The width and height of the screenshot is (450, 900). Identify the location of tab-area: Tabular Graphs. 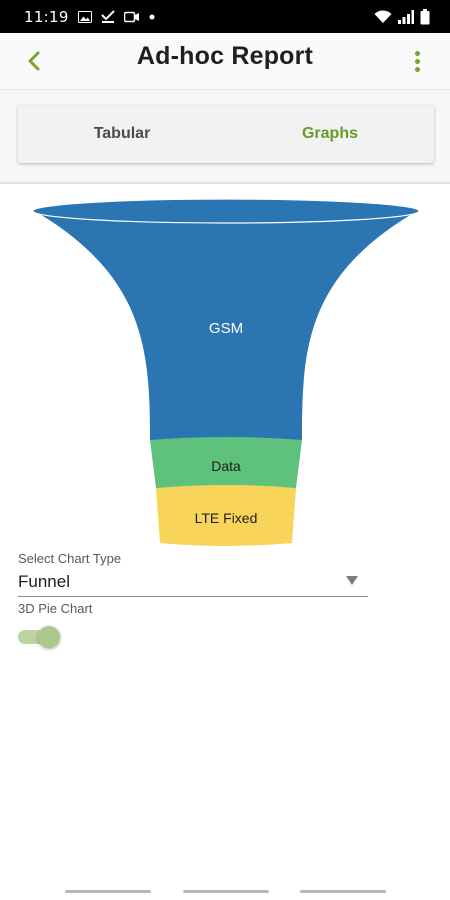
(225, 137).